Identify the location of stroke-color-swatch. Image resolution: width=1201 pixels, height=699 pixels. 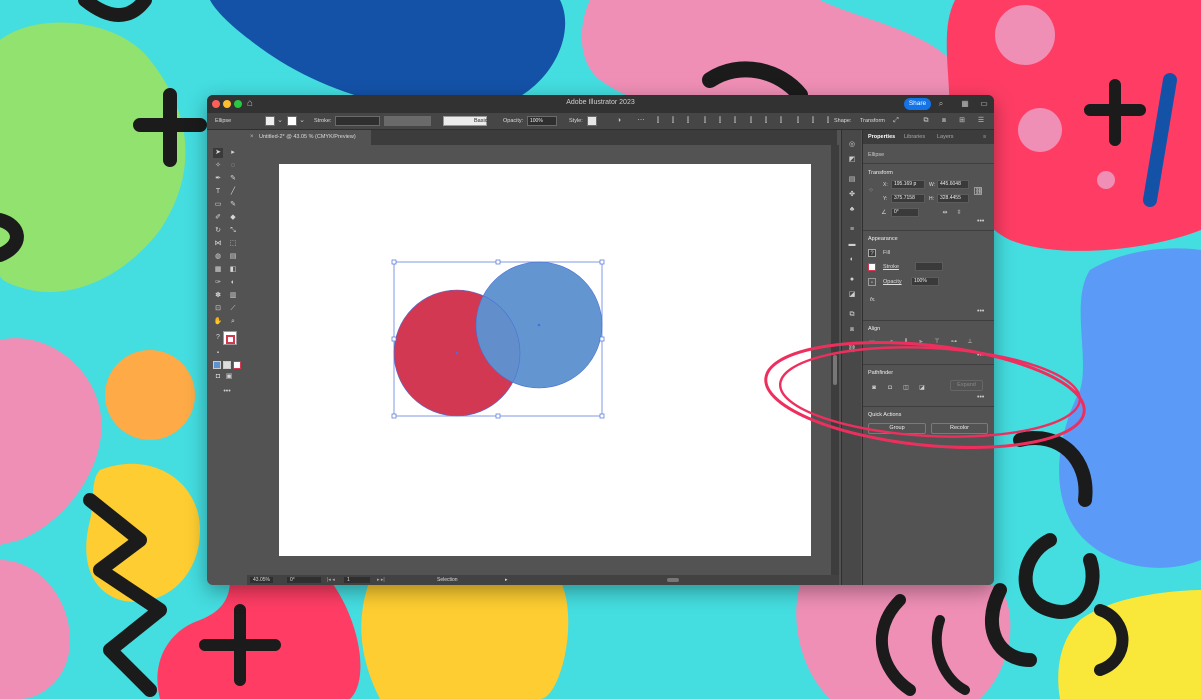
(230, 339).